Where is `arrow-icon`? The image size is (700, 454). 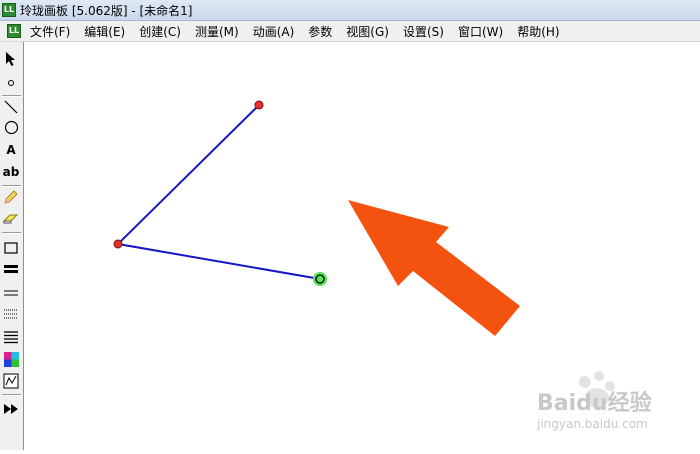 arrow-icon is located at coordinates (11, 59).